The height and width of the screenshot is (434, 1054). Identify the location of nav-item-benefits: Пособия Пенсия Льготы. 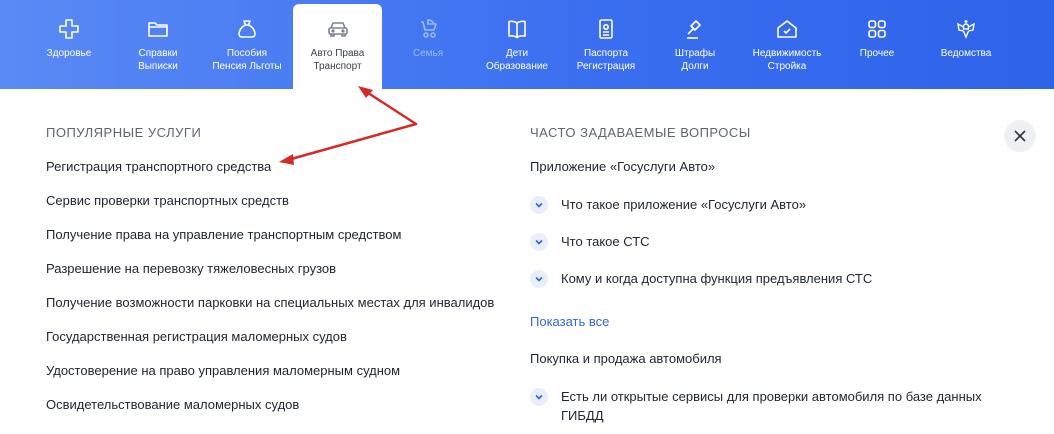
(247, 44).